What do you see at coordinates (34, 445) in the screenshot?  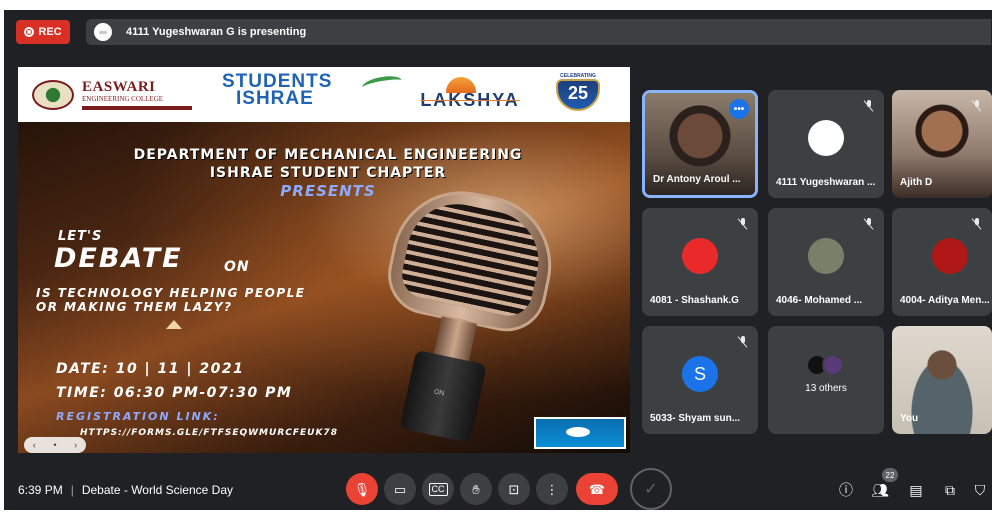 I see `prev-slide-icon: ‹` at bounding box center [34, 445].